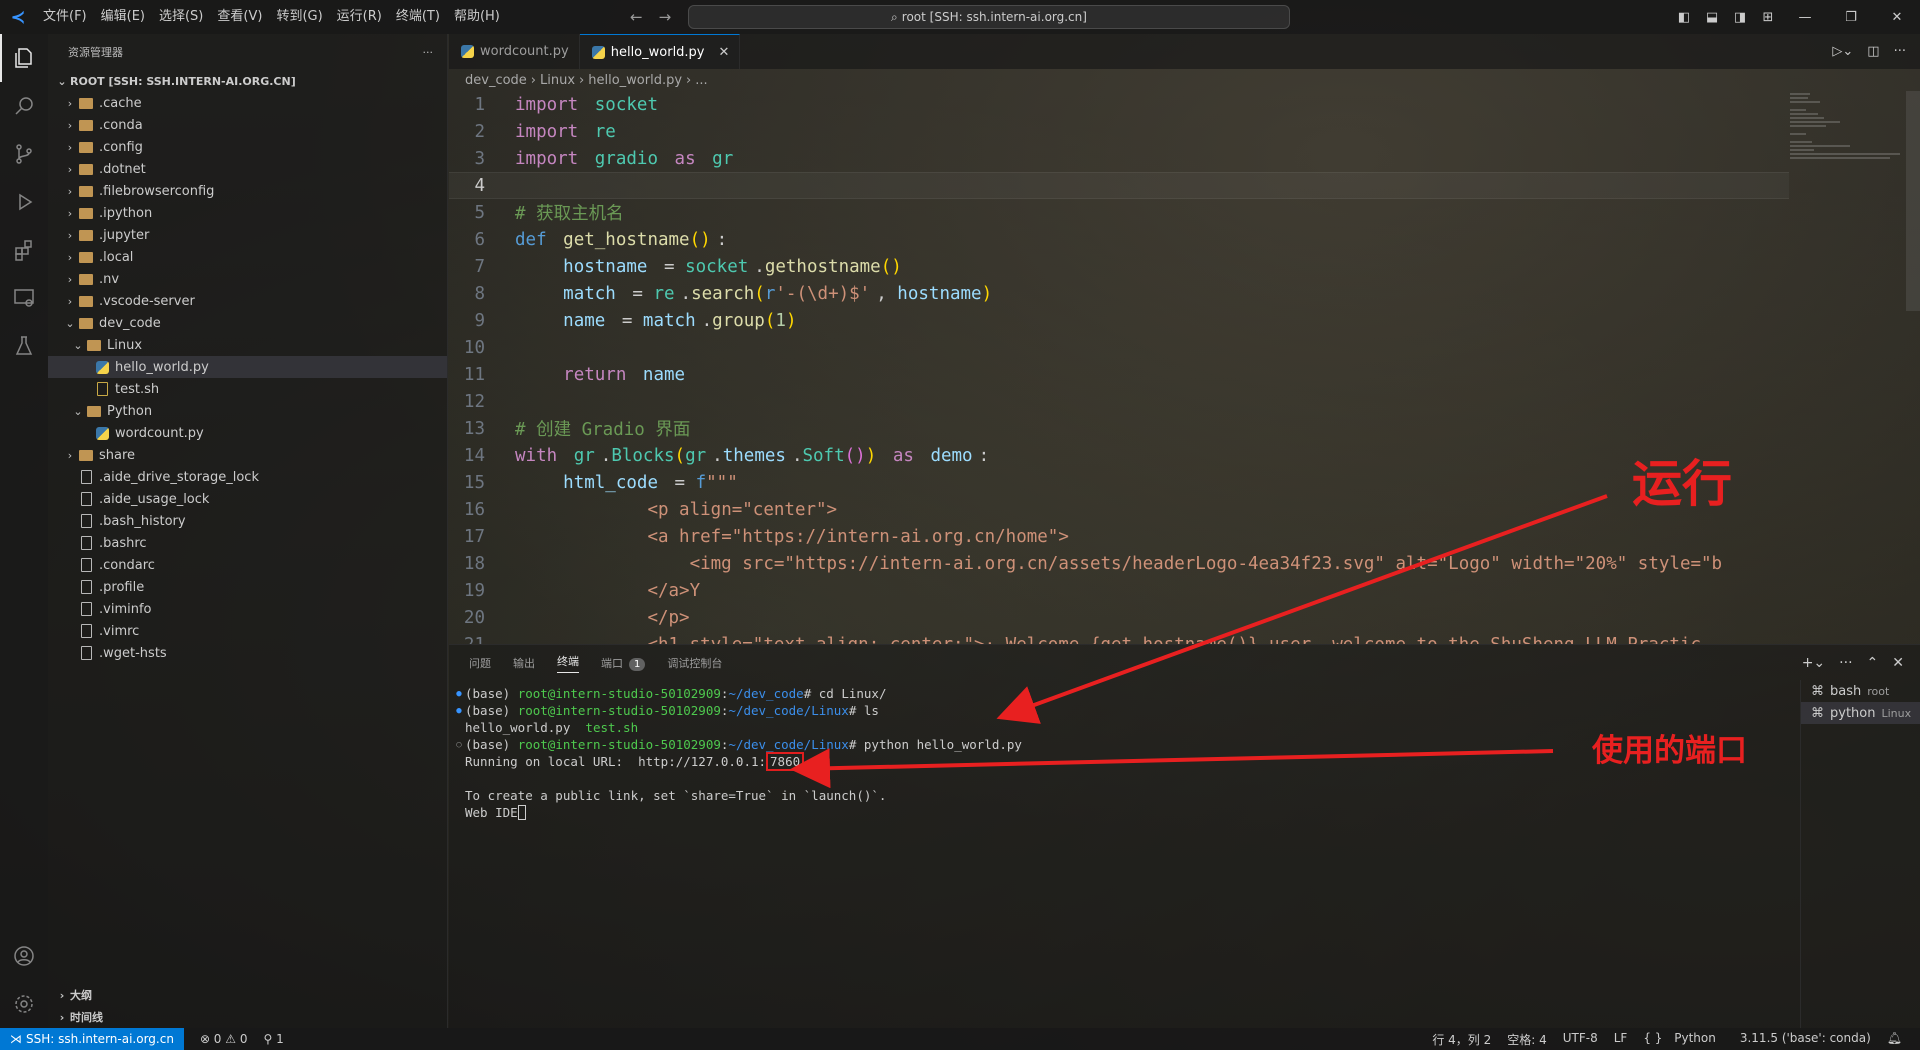 Image resolution: width=1920 pixels, height=1050 pixels. Describe the element at coordinates (247, 323) in the screenshot. I see `tree-item: ⌄ dev_code` at that location.